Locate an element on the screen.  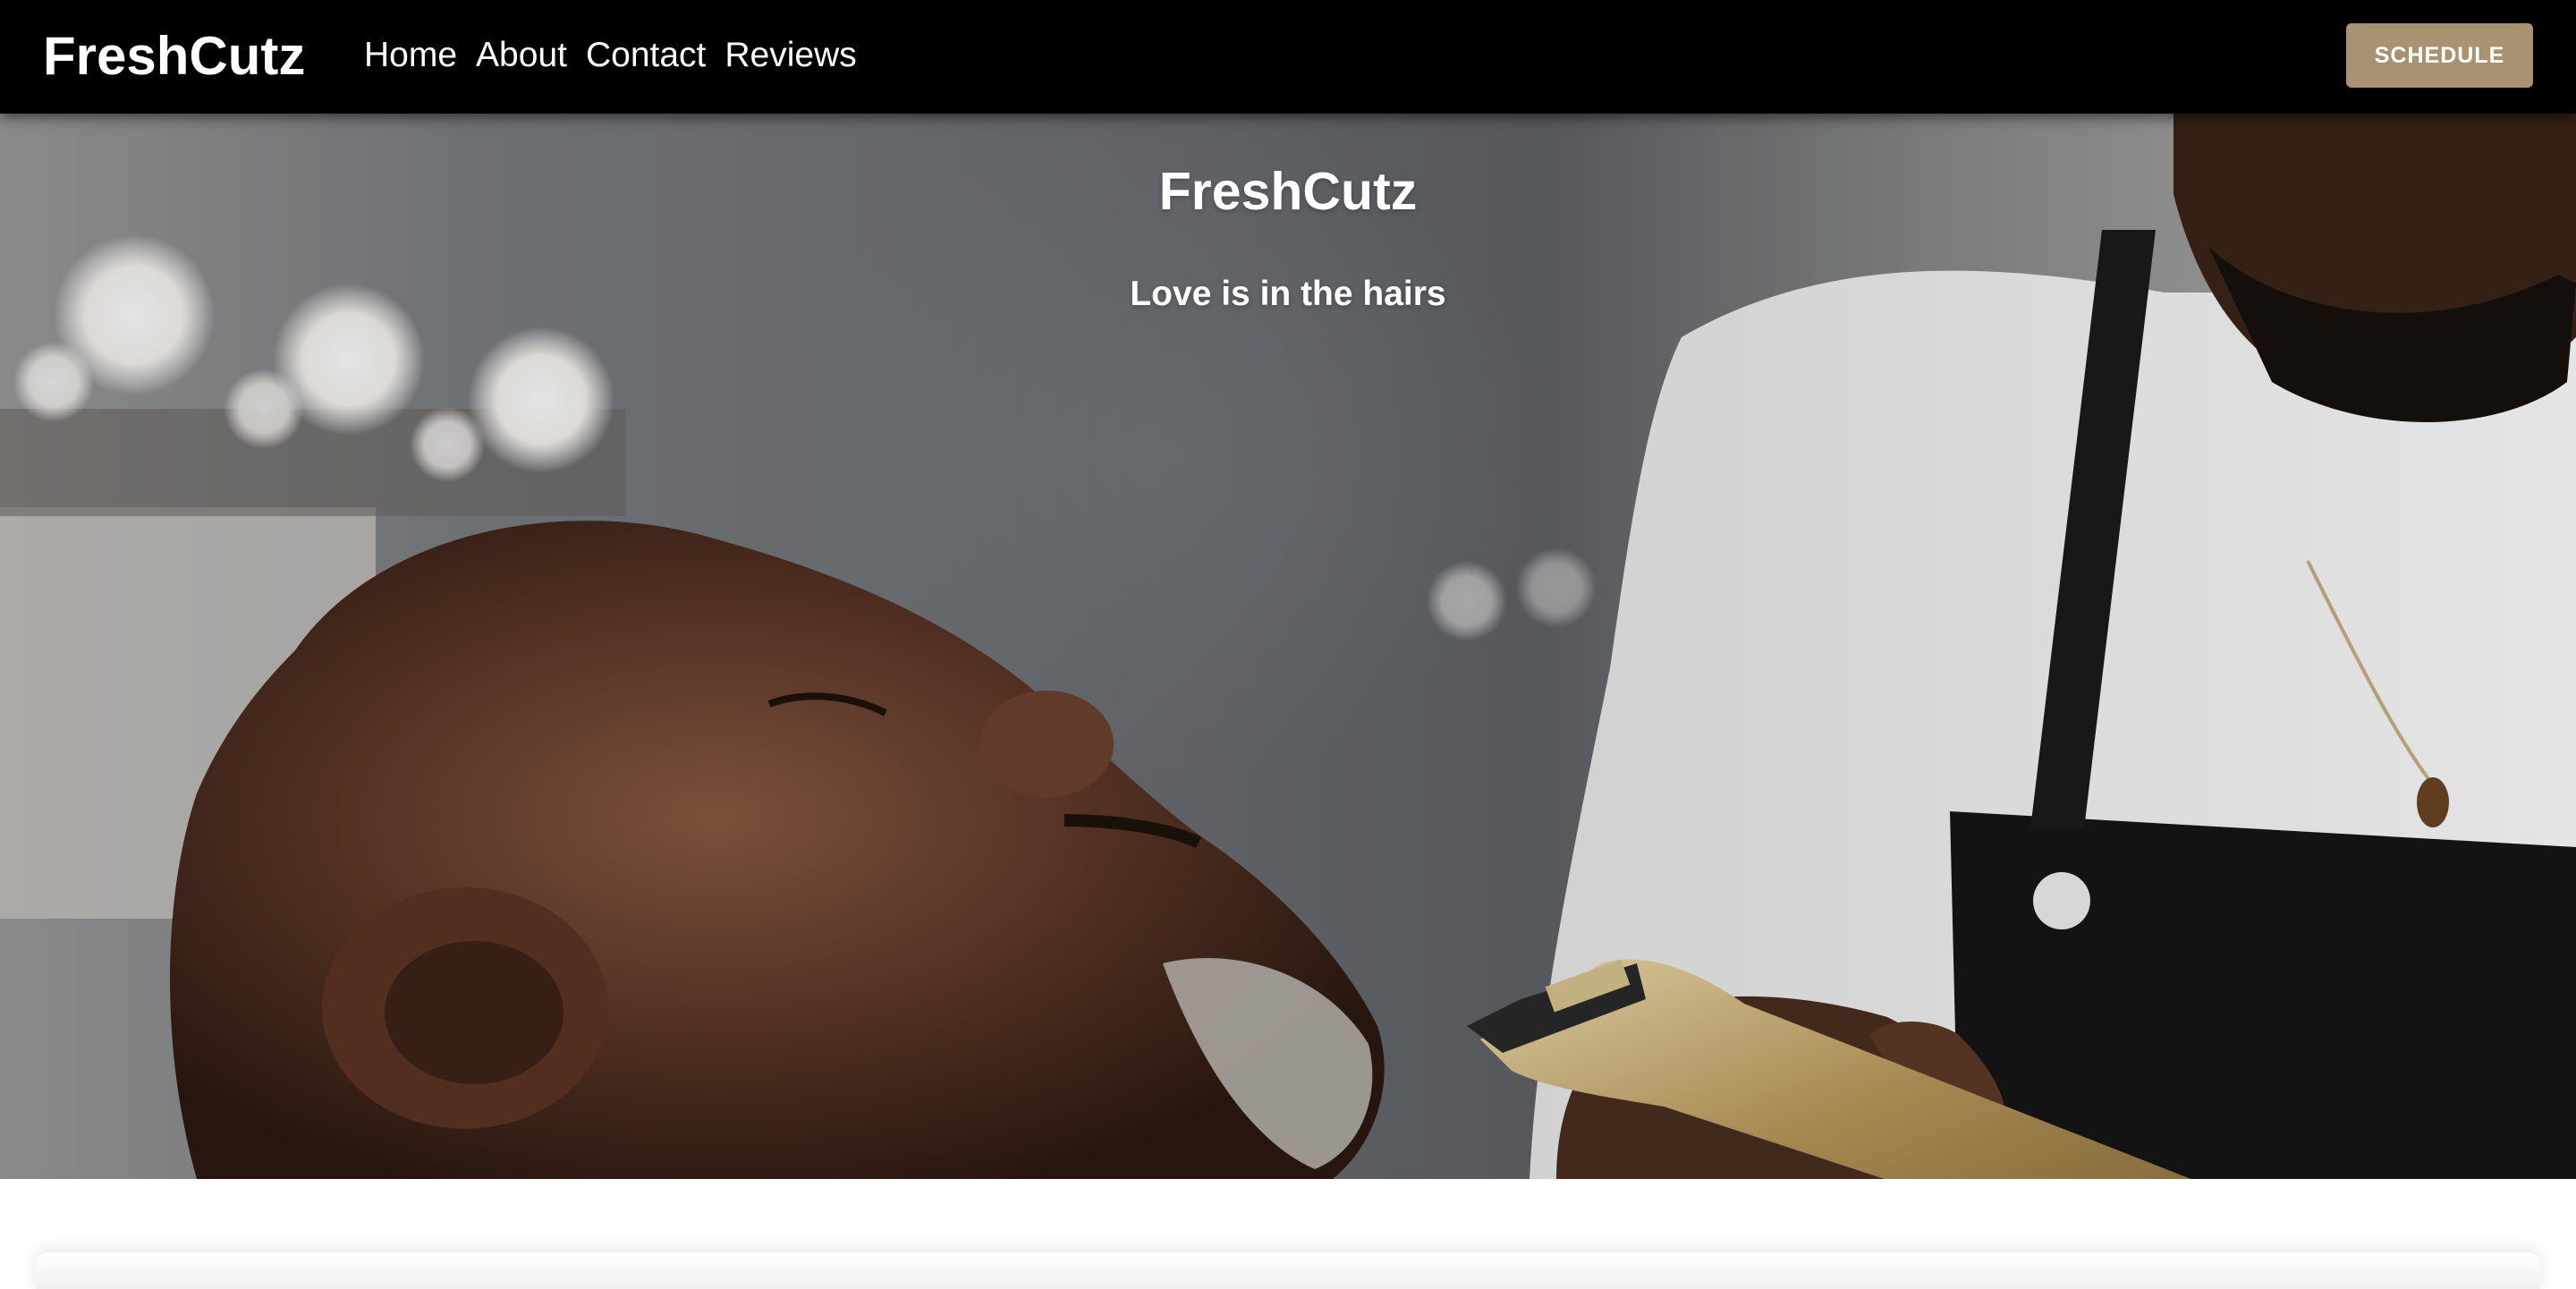
schedule-button: SCHEDULE is located at coordinates (2439, 55).